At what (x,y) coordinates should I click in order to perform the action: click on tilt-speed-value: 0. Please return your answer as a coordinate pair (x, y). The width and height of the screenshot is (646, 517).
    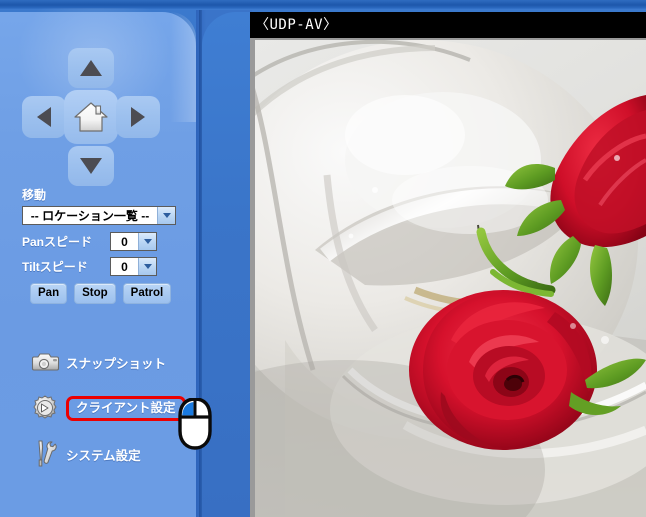
    Looking at the image, I should click on (124, 266).